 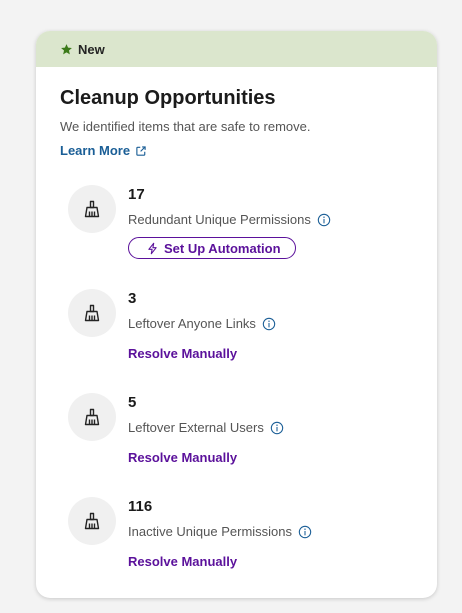 What do you see at coordinates (132, 298) in the screenshot?
I see `item-count: 3` at bounding box center [132, 298].